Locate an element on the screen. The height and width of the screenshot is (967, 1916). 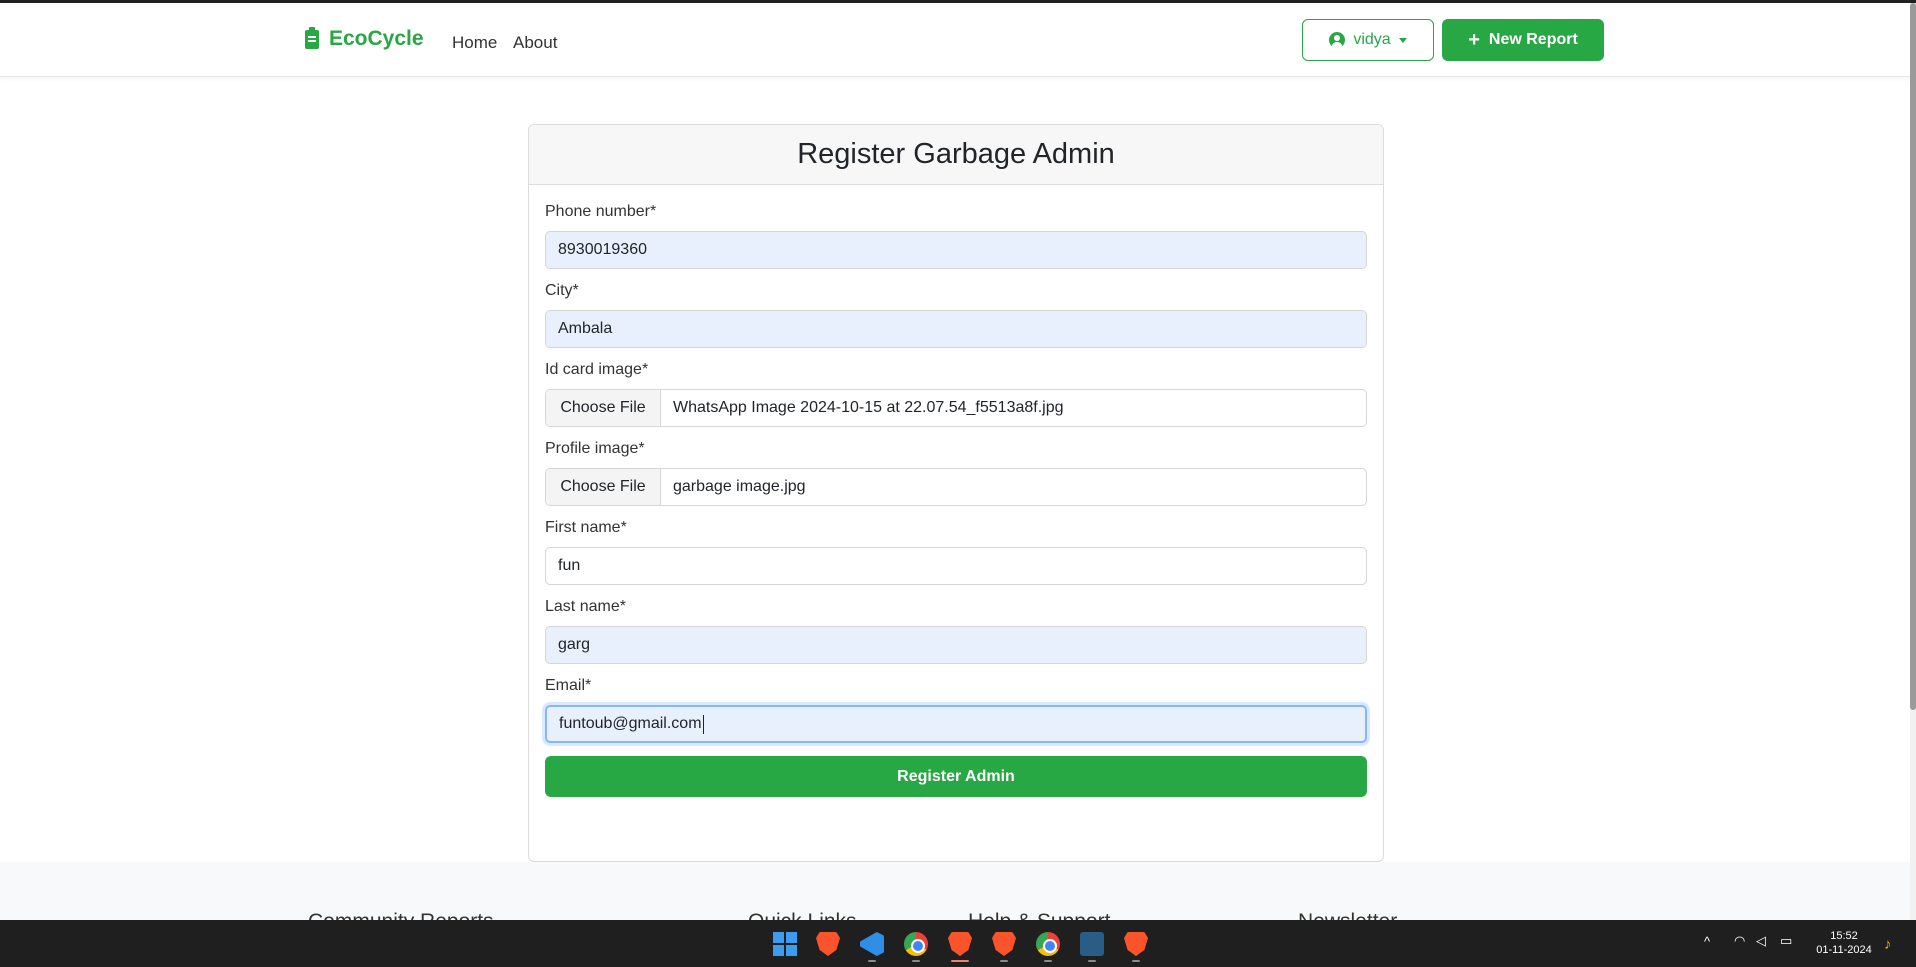
sql-developer-icon is located at coordinates (1092, 944).